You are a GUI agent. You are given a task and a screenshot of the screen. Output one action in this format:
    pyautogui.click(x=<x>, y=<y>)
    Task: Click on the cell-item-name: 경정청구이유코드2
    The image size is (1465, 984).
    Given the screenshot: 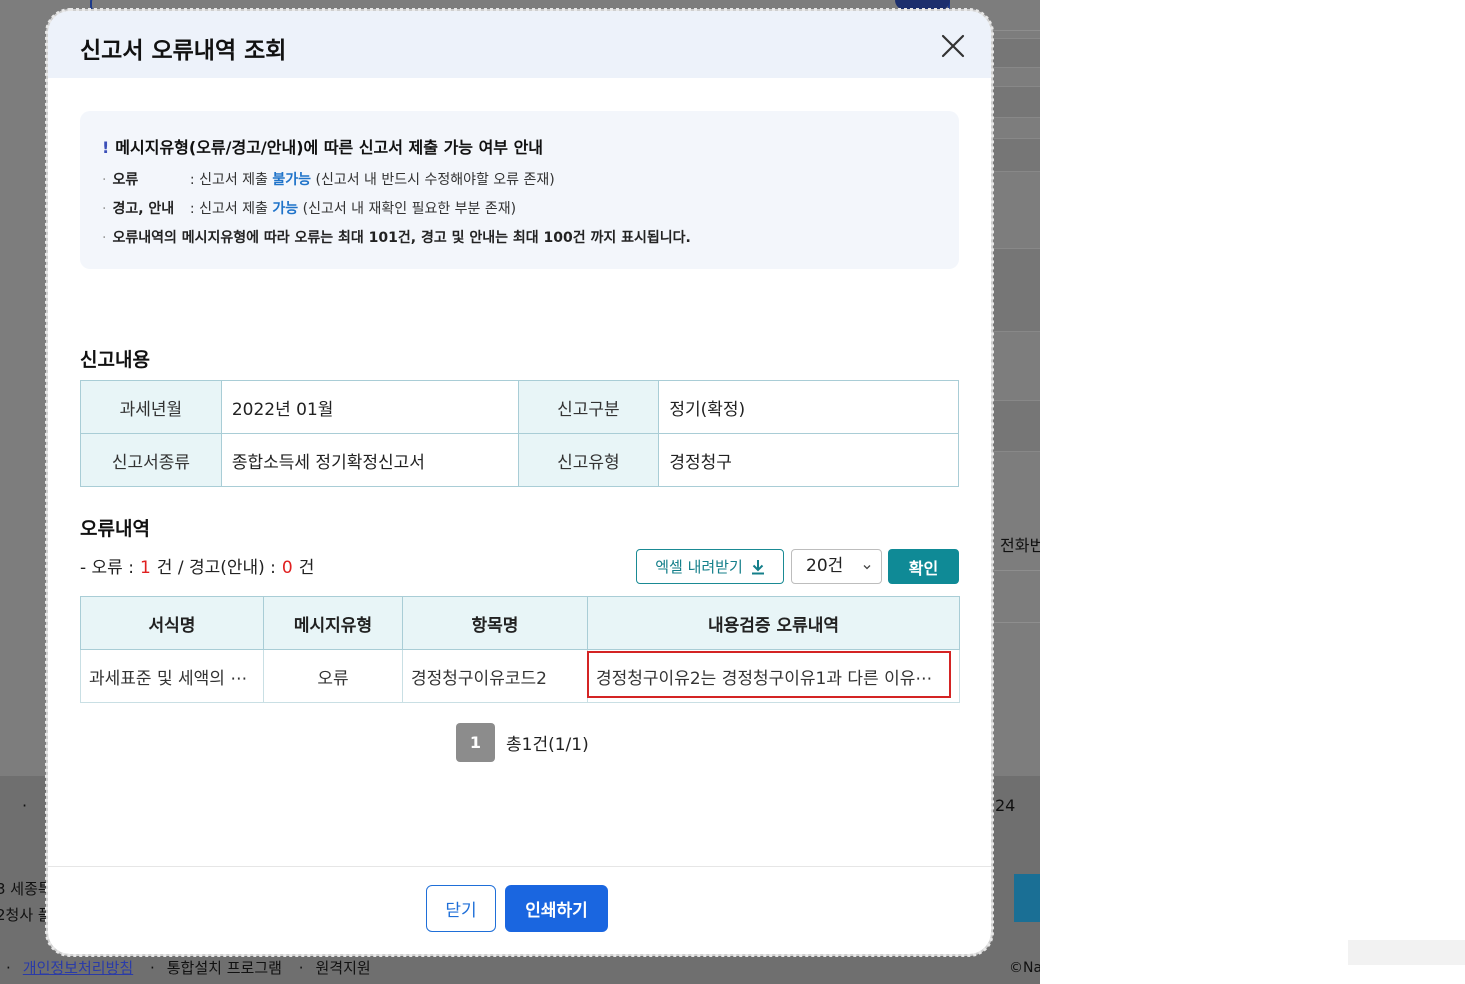 What is the action you would take?
    pyautogui.click(x=495, y=676)
    